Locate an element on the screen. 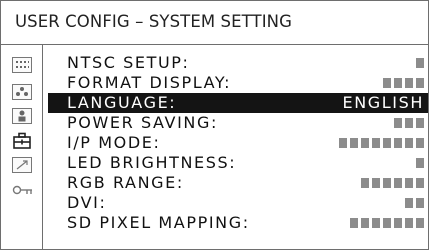 Image resolution: width=429 pixels, height=250 pixels. menu-item-label: DVI: is located at coordinates (87, 202).